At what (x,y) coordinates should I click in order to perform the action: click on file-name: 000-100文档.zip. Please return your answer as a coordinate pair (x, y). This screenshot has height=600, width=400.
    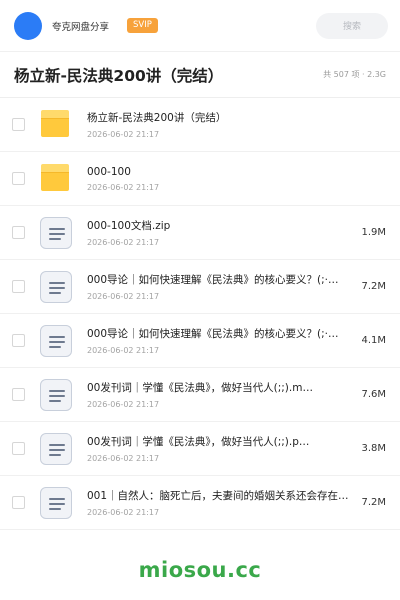
    Looking at the image, I should click on (218, 225).